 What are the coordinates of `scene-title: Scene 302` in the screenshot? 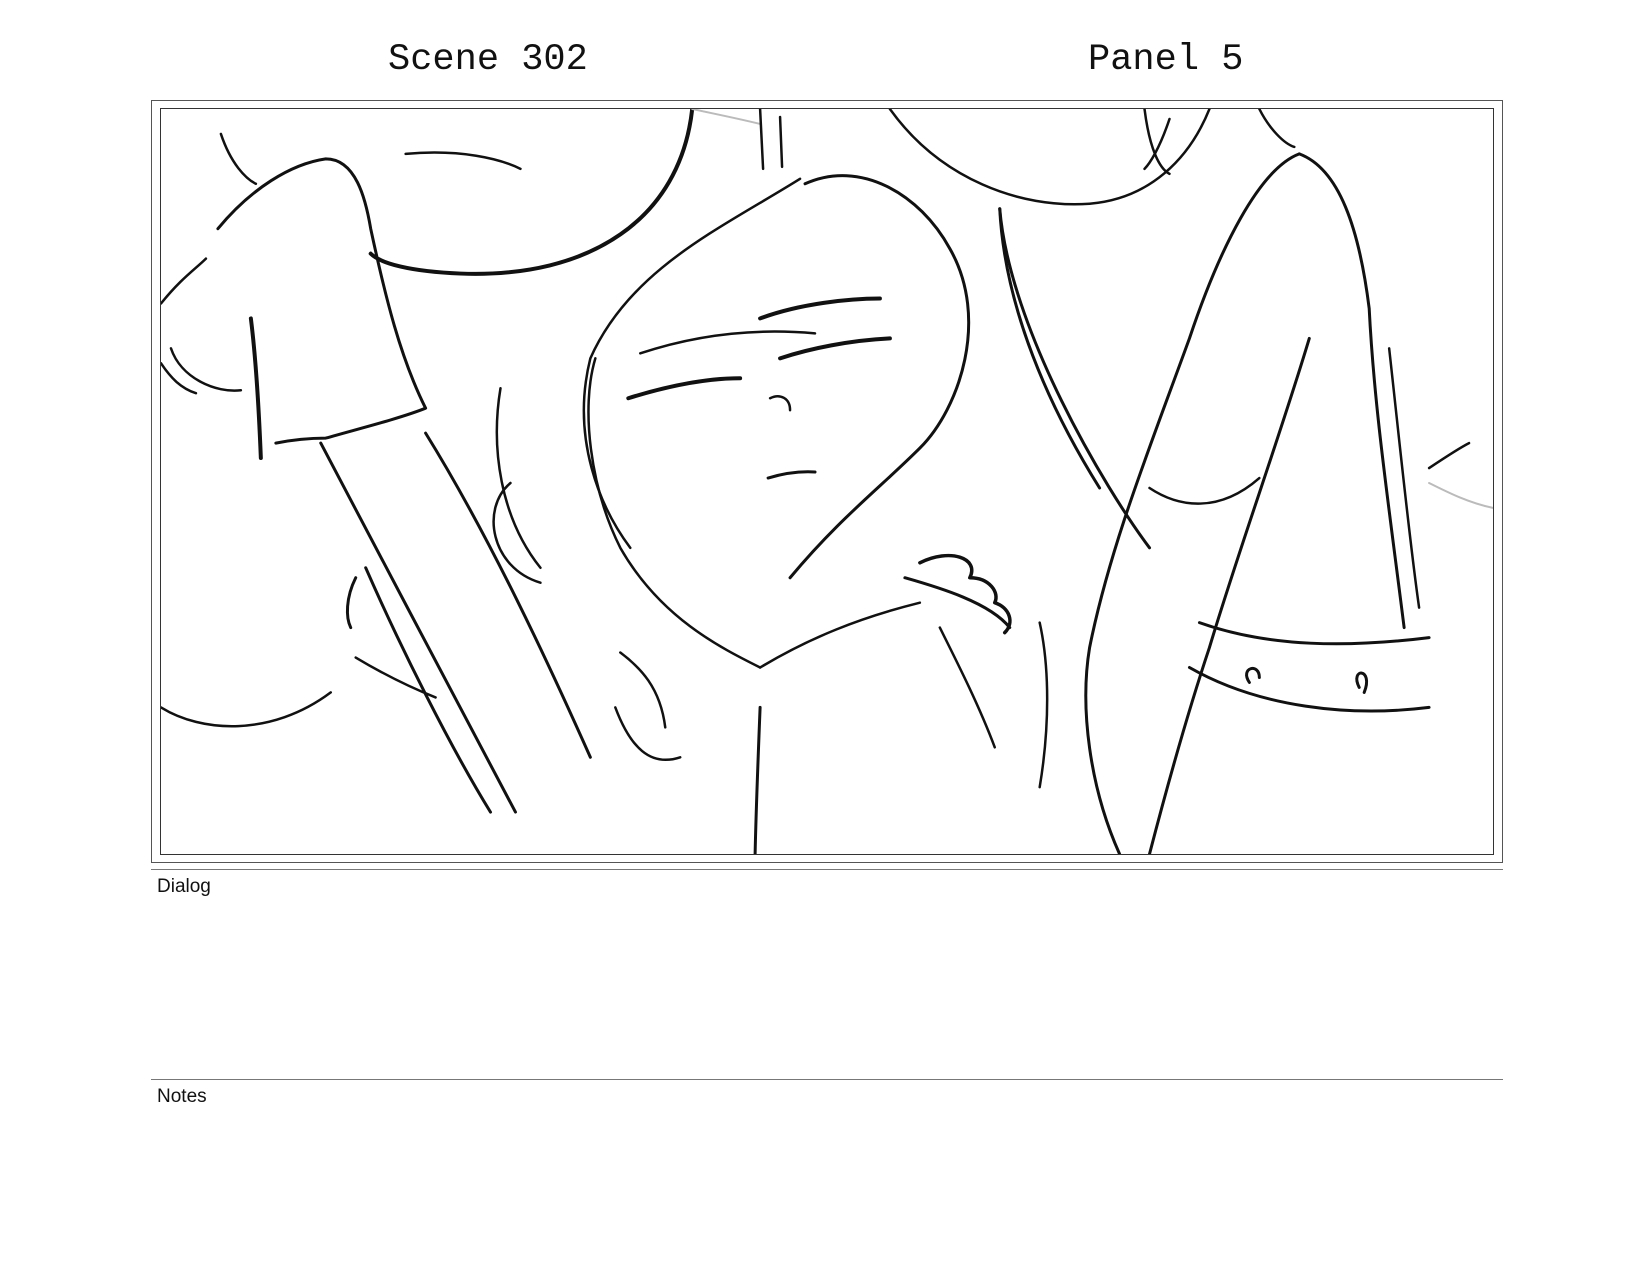 It's located at (488, 60).